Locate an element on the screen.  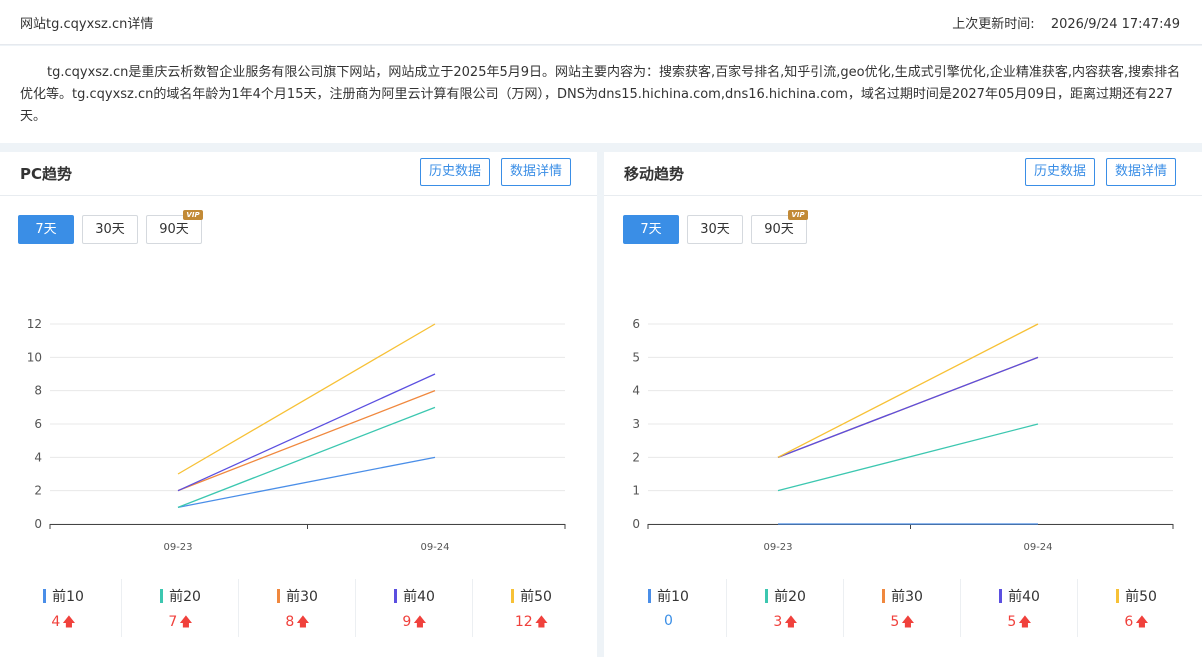
legend-value: 4 🡅 is located at coordinates (63, 624).